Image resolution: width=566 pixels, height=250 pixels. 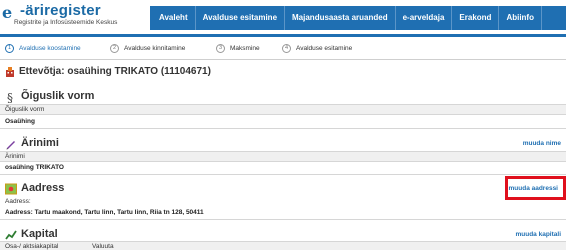 I want to click on section-title: Aadress, so click(x=43, y=188).